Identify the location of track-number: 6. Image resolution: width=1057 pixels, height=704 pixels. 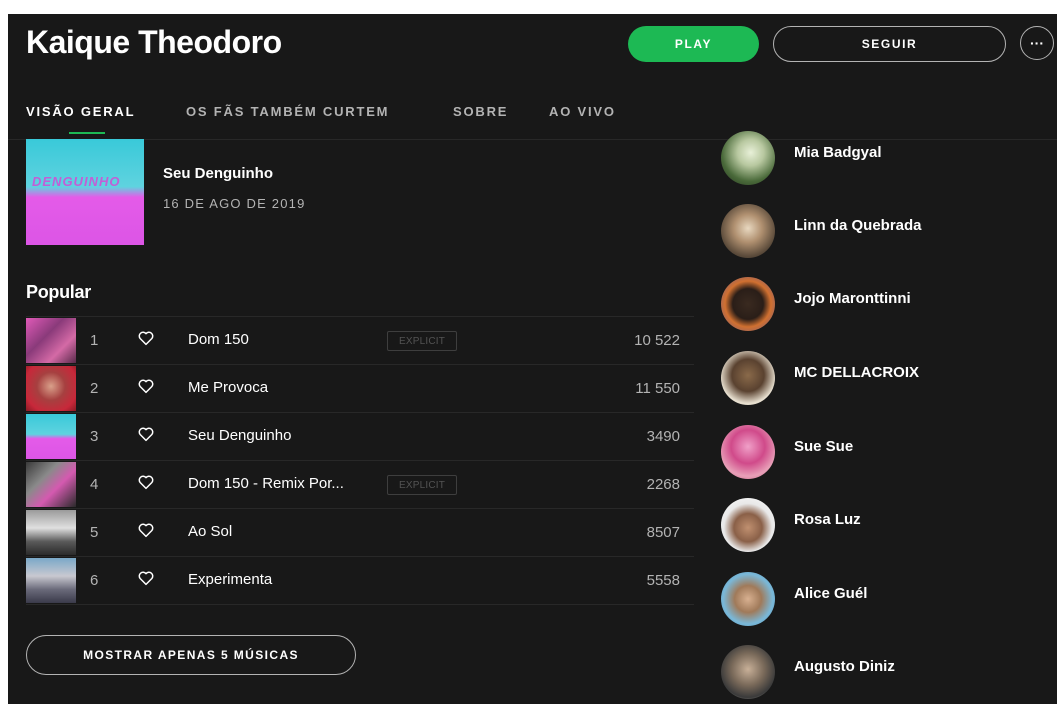
(94, 580).